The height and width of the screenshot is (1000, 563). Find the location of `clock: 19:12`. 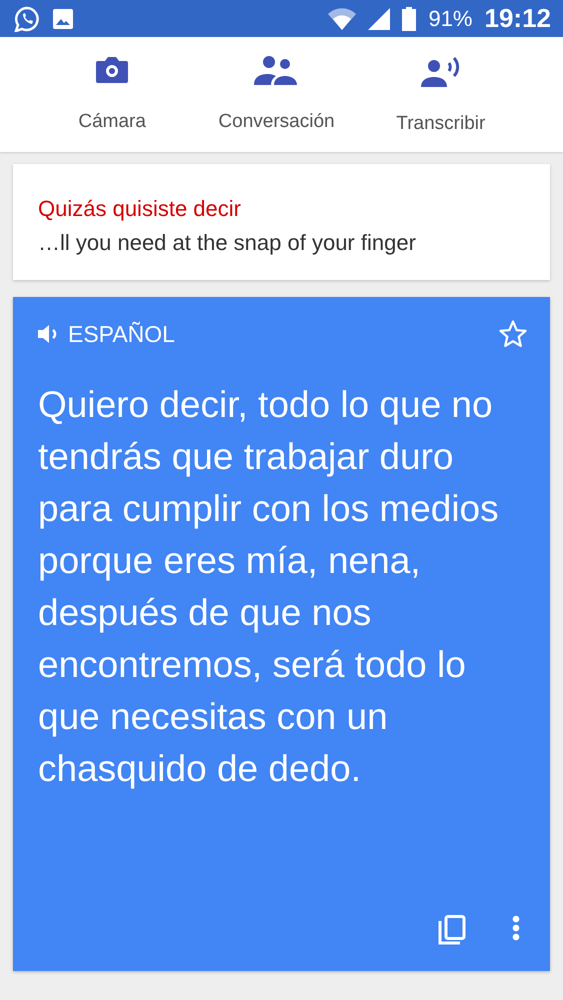

clock: 19:12 is located at coordinates (517, 18).